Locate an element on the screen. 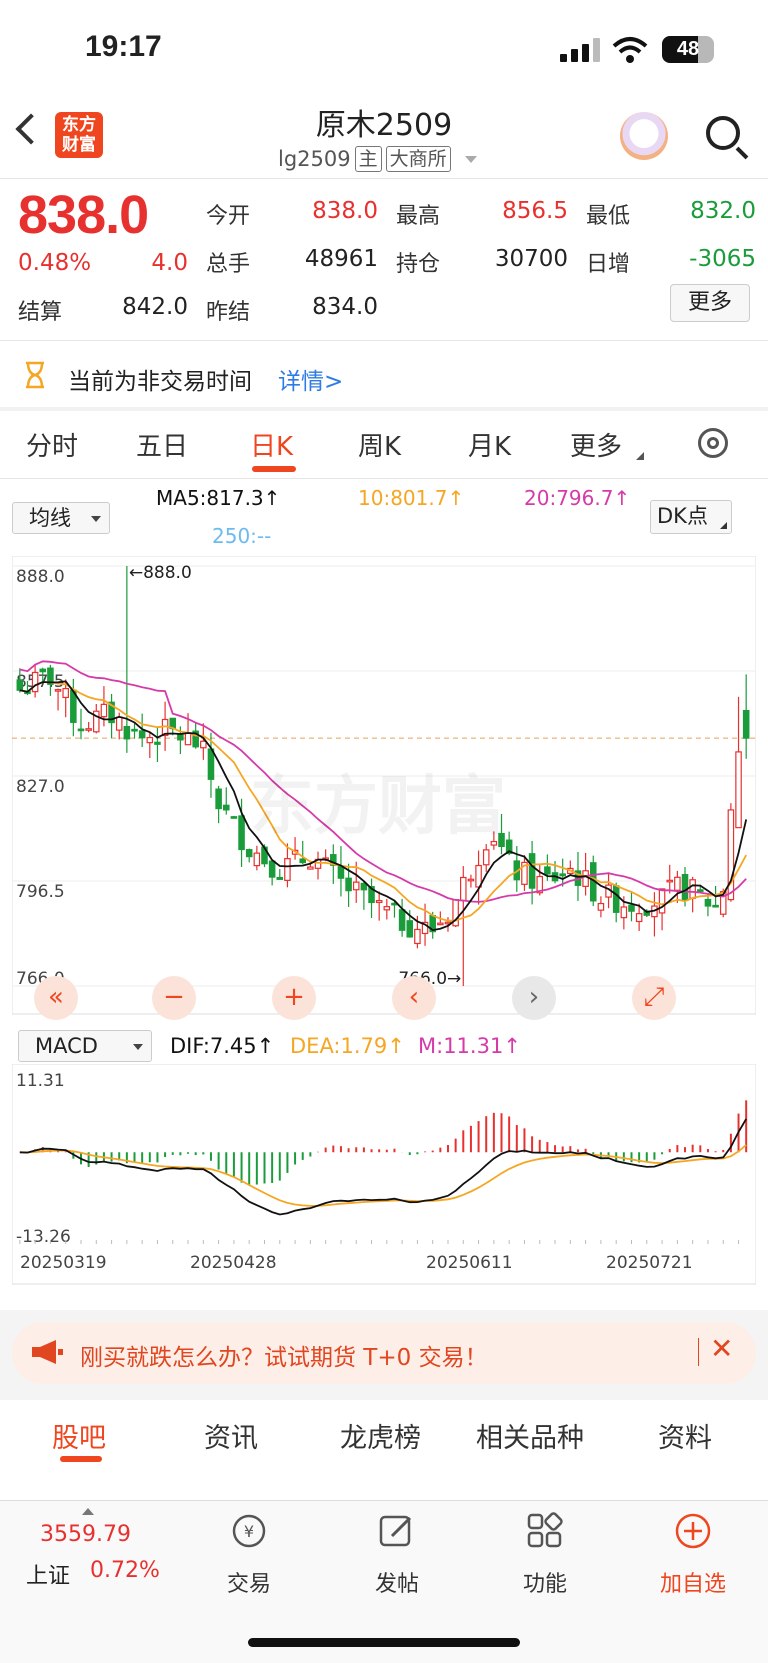 The image size is (768, 1663). scroll-left-icon: ‹ is located at coordinates (414, 998).